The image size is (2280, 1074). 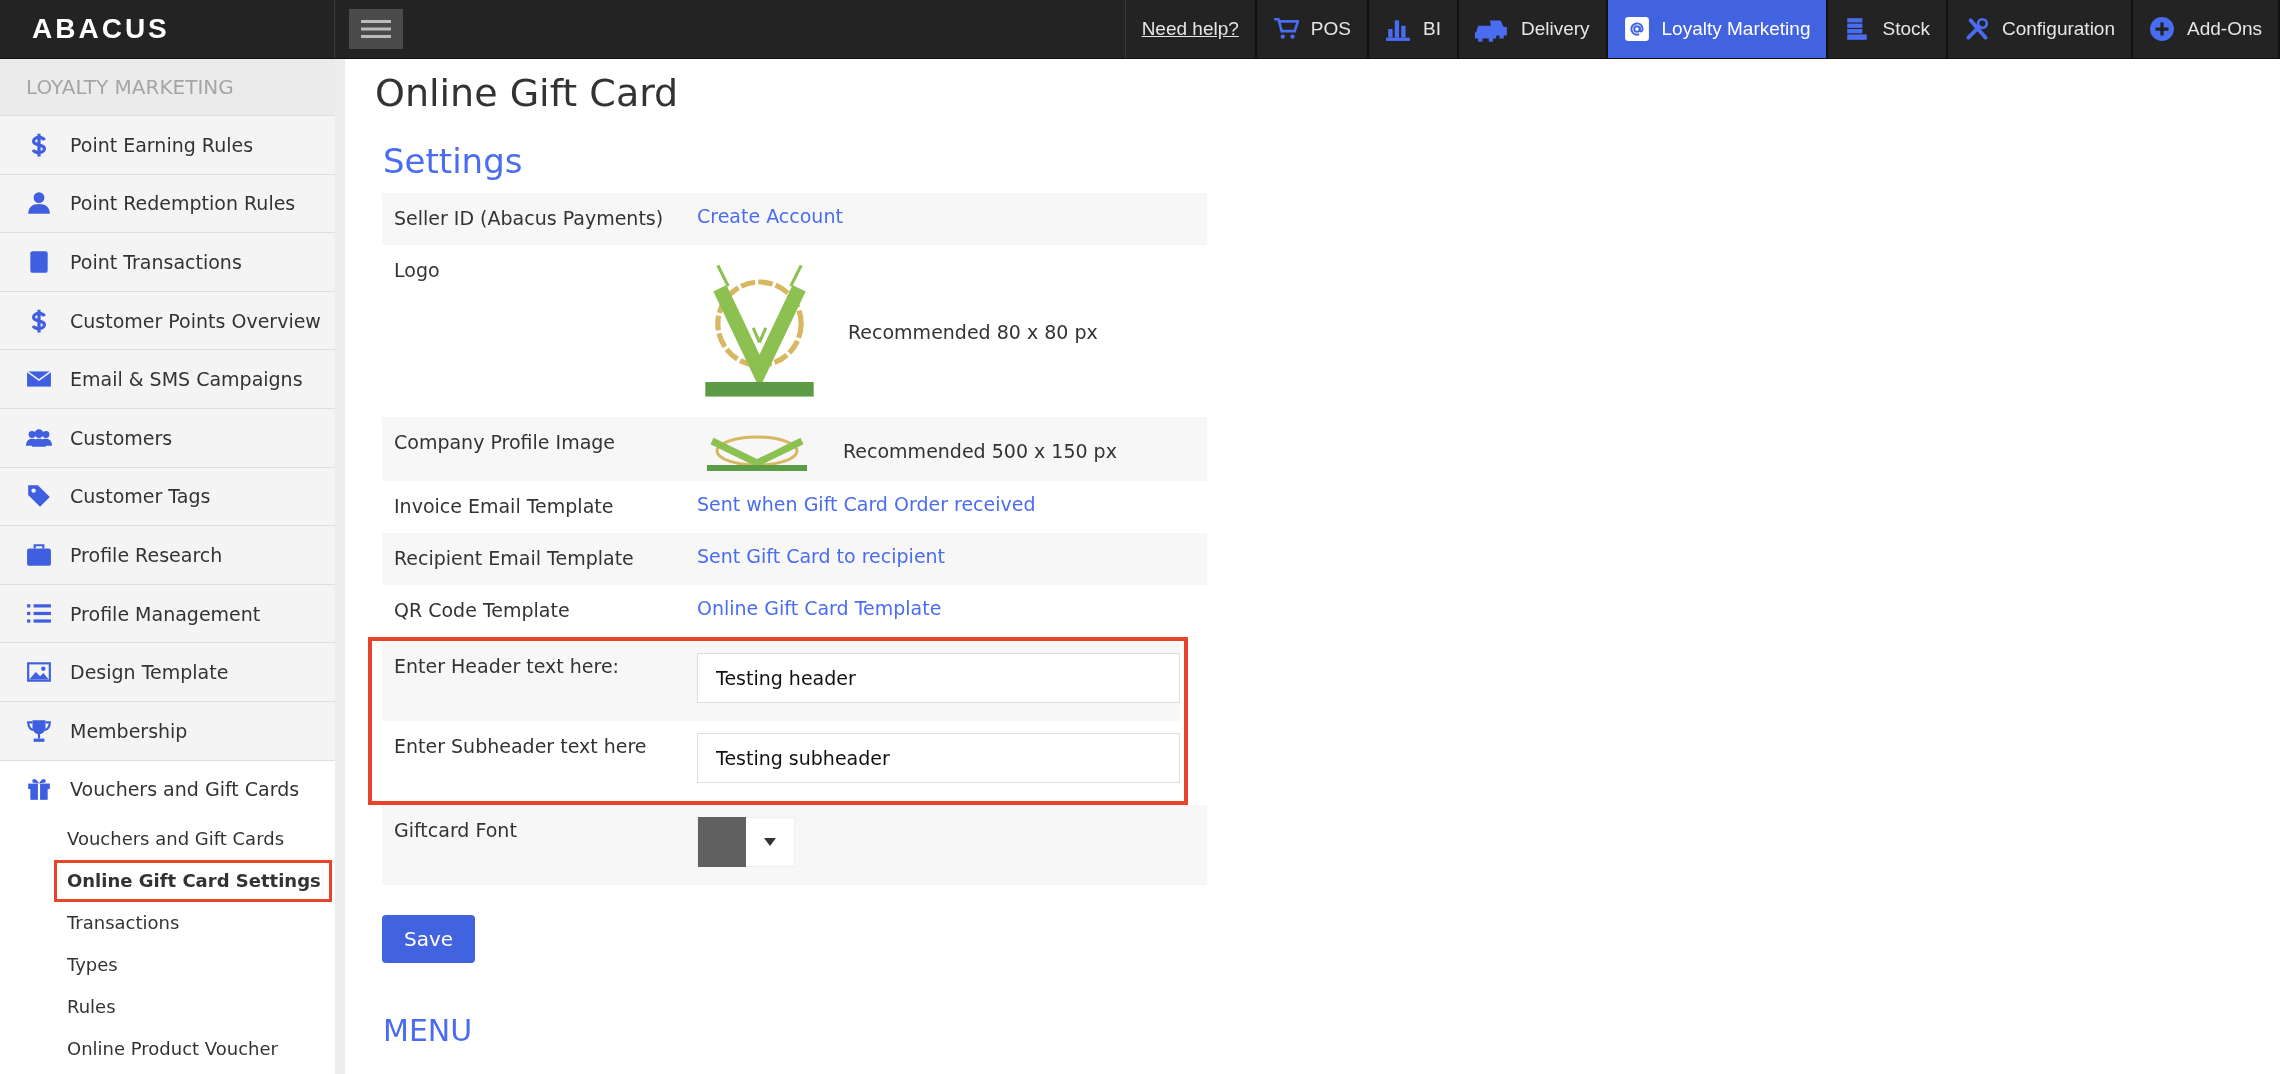 I want to click on sidebar-subitem: Online Product Voucher, so click(x=171, y=1049).